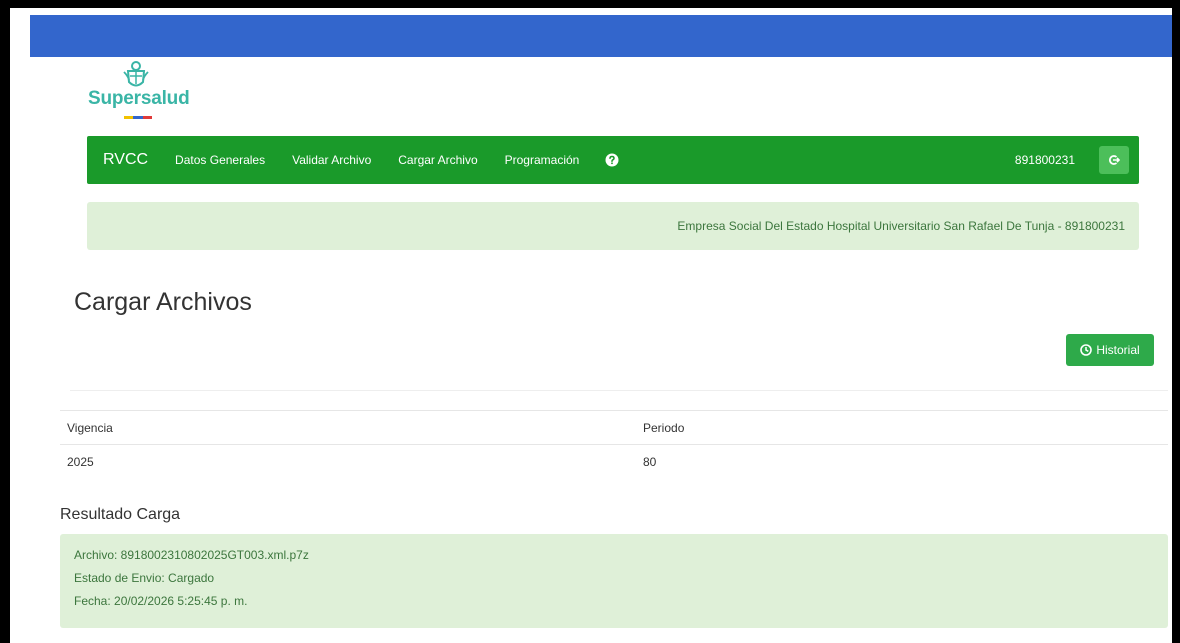 The width and height of the screenshot is (1180, 643). I want to click on header-vigencia: Vigencia, so click(348, 427).